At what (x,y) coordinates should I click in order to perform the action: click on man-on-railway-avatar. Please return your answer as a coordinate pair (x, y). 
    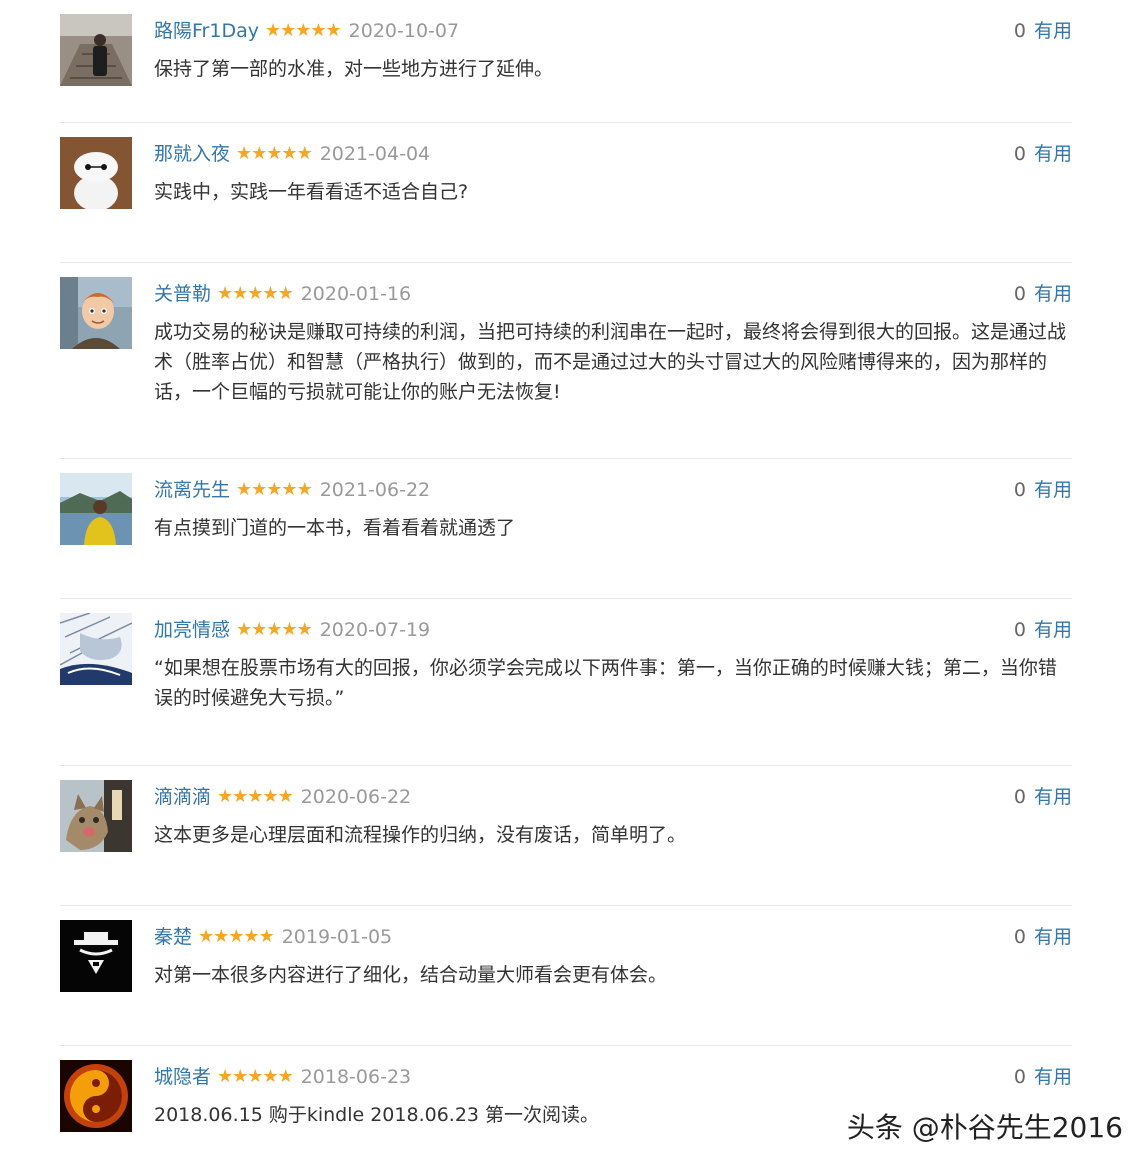
    Looking at the image, I should click on (96, 50).